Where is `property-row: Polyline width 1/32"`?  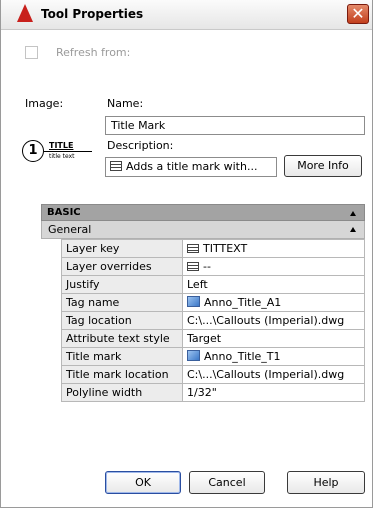 property-row: Polyline width 1/32" is located at coordinates (213, 392).